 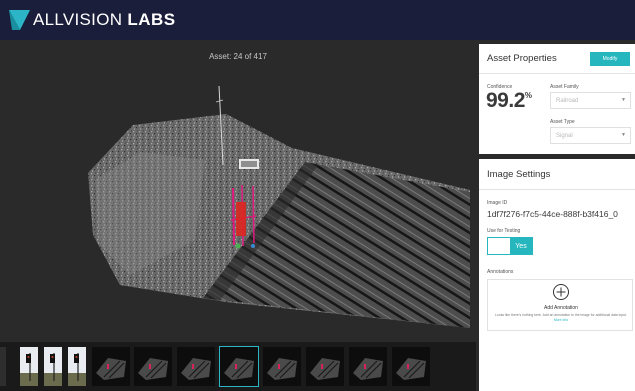 What do you see at coordinates (610, 58) in the screenshot?
I see `modify-button: Modify` at bounding box center [610, 58].